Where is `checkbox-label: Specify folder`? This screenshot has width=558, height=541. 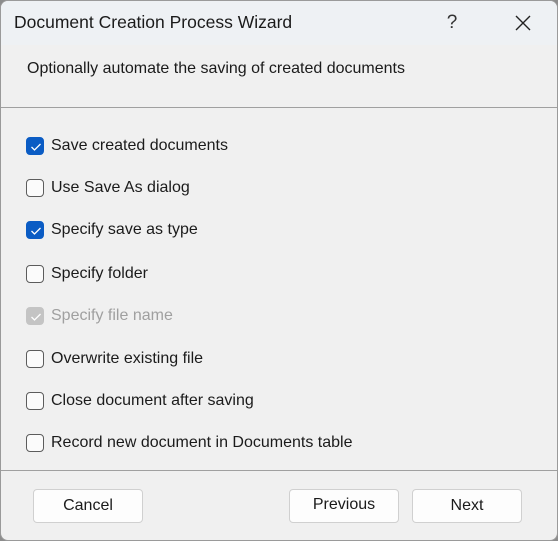
checkbox-label: Specify folder is located at coordinates (99, 273).